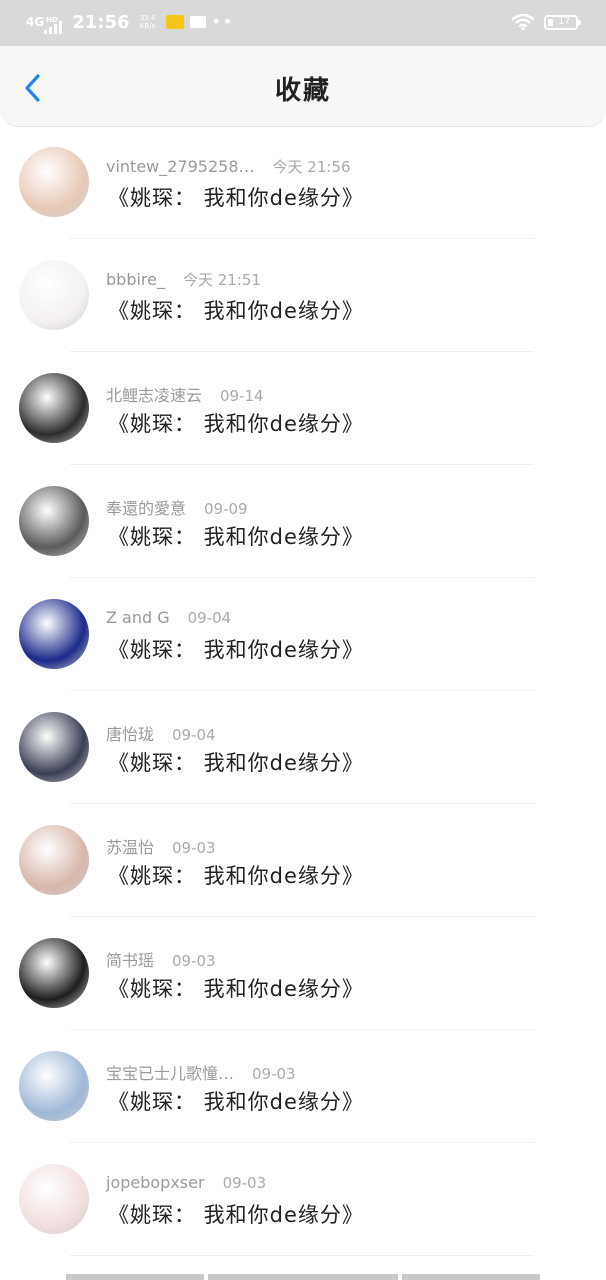  Describe the element at coordinates (147, 18) in the screenshot. I see `speed-value: 33.4` at that location.